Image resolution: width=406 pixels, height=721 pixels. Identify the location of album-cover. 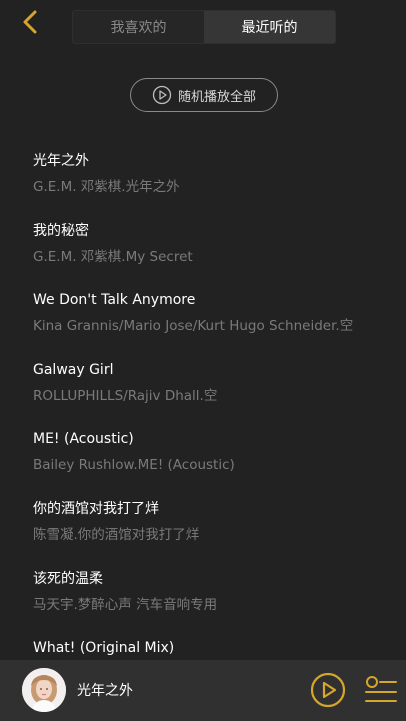
(44, 690).